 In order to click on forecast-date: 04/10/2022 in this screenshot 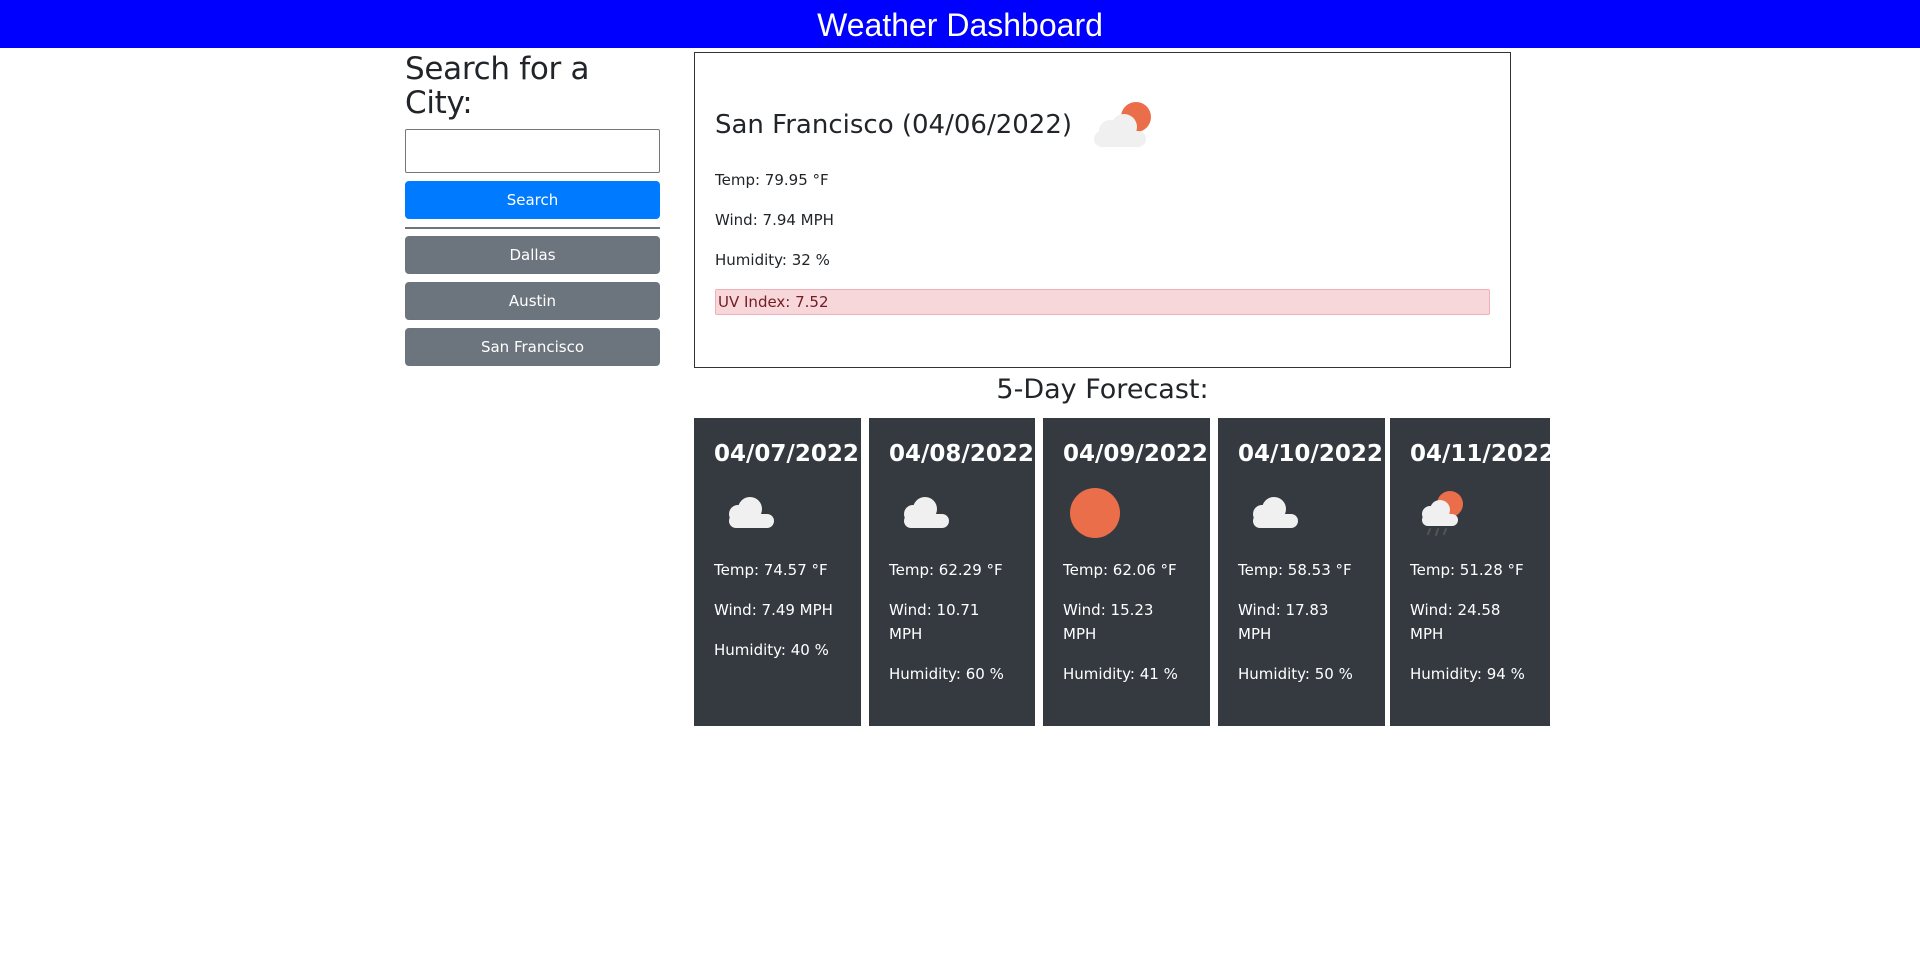, I will do `click(1310, 454)`.